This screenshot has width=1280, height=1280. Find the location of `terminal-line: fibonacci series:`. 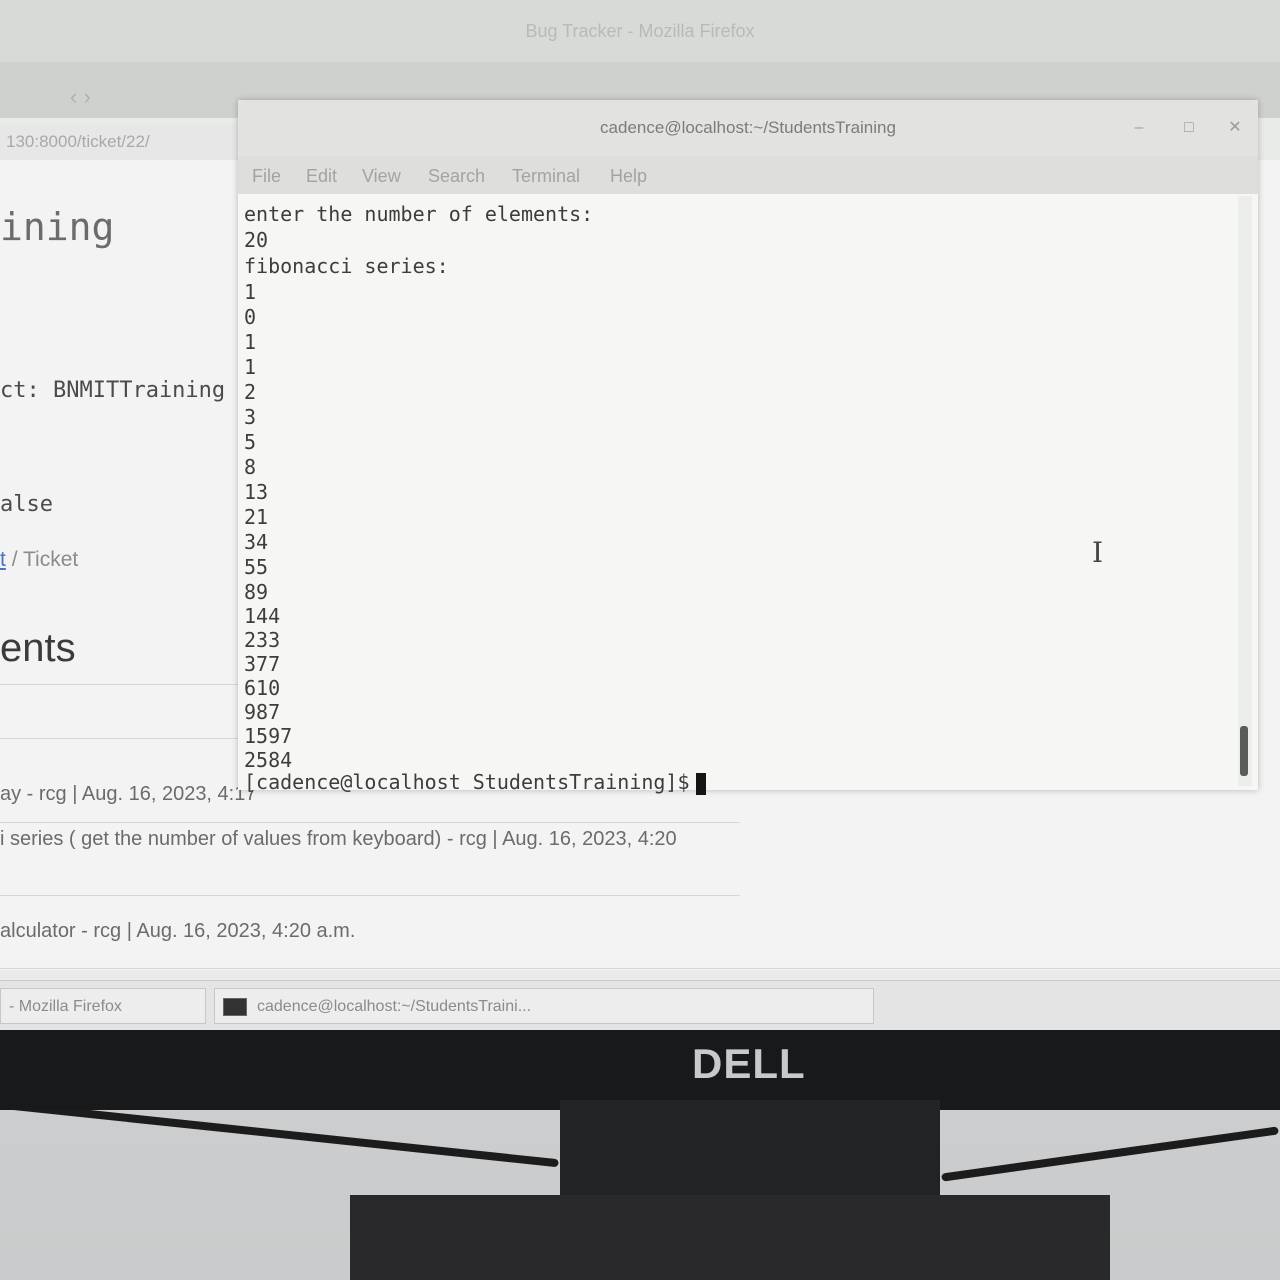

terminal-line: fibonacci series: is located at coordinates (346, 266).